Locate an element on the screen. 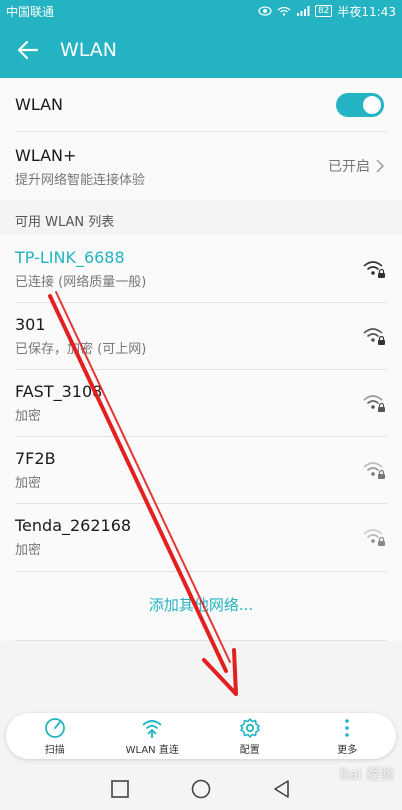 This screenshot has width=402, height=810. list-item: Tenda_262168 加密 is located at coordinates (201, 537).